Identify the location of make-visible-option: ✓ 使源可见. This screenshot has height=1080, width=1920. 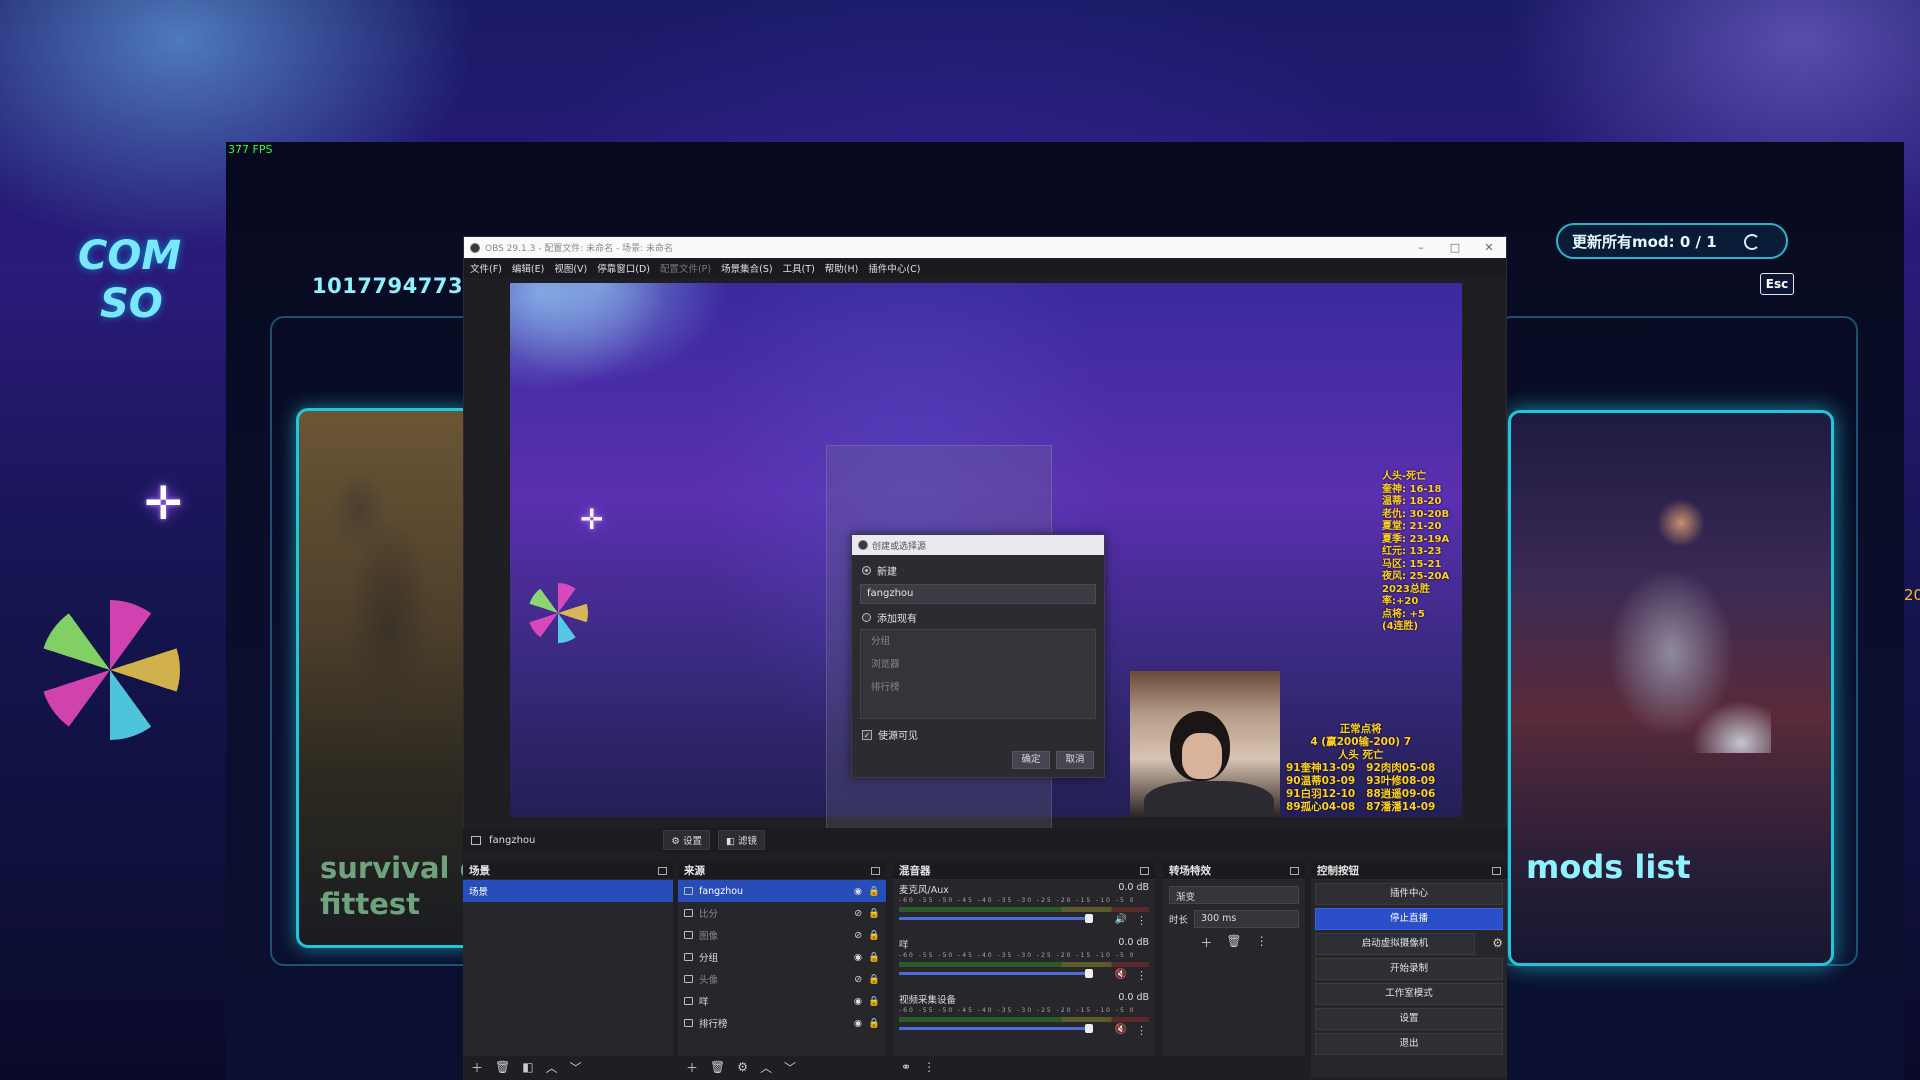
(978, 734).